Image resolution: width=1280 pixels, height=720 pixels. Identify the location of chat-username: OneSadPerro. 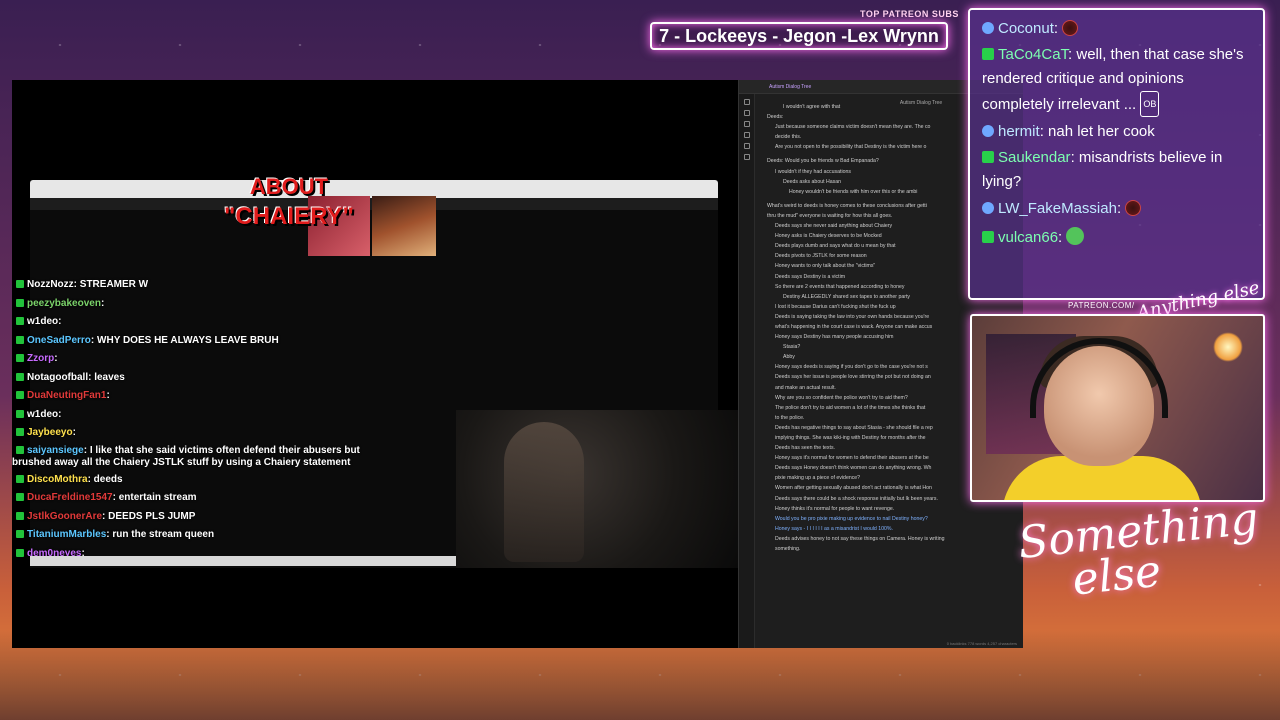
(59, 340).